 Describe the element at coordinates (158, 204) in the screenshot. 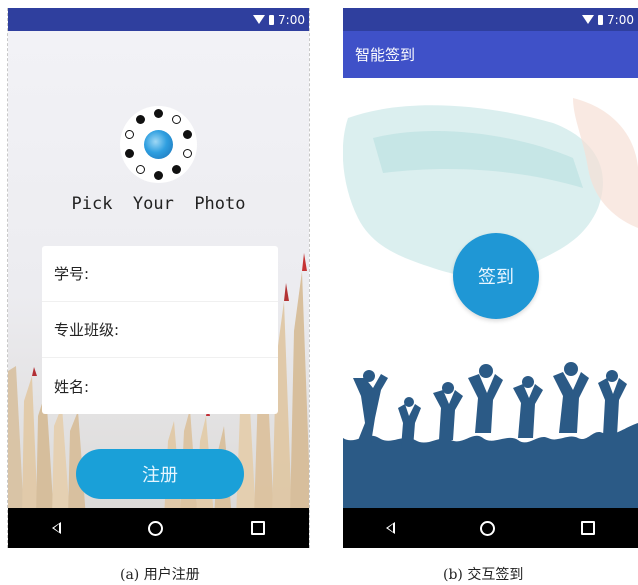

I see `app-title: Pick Your Photo` at that location.